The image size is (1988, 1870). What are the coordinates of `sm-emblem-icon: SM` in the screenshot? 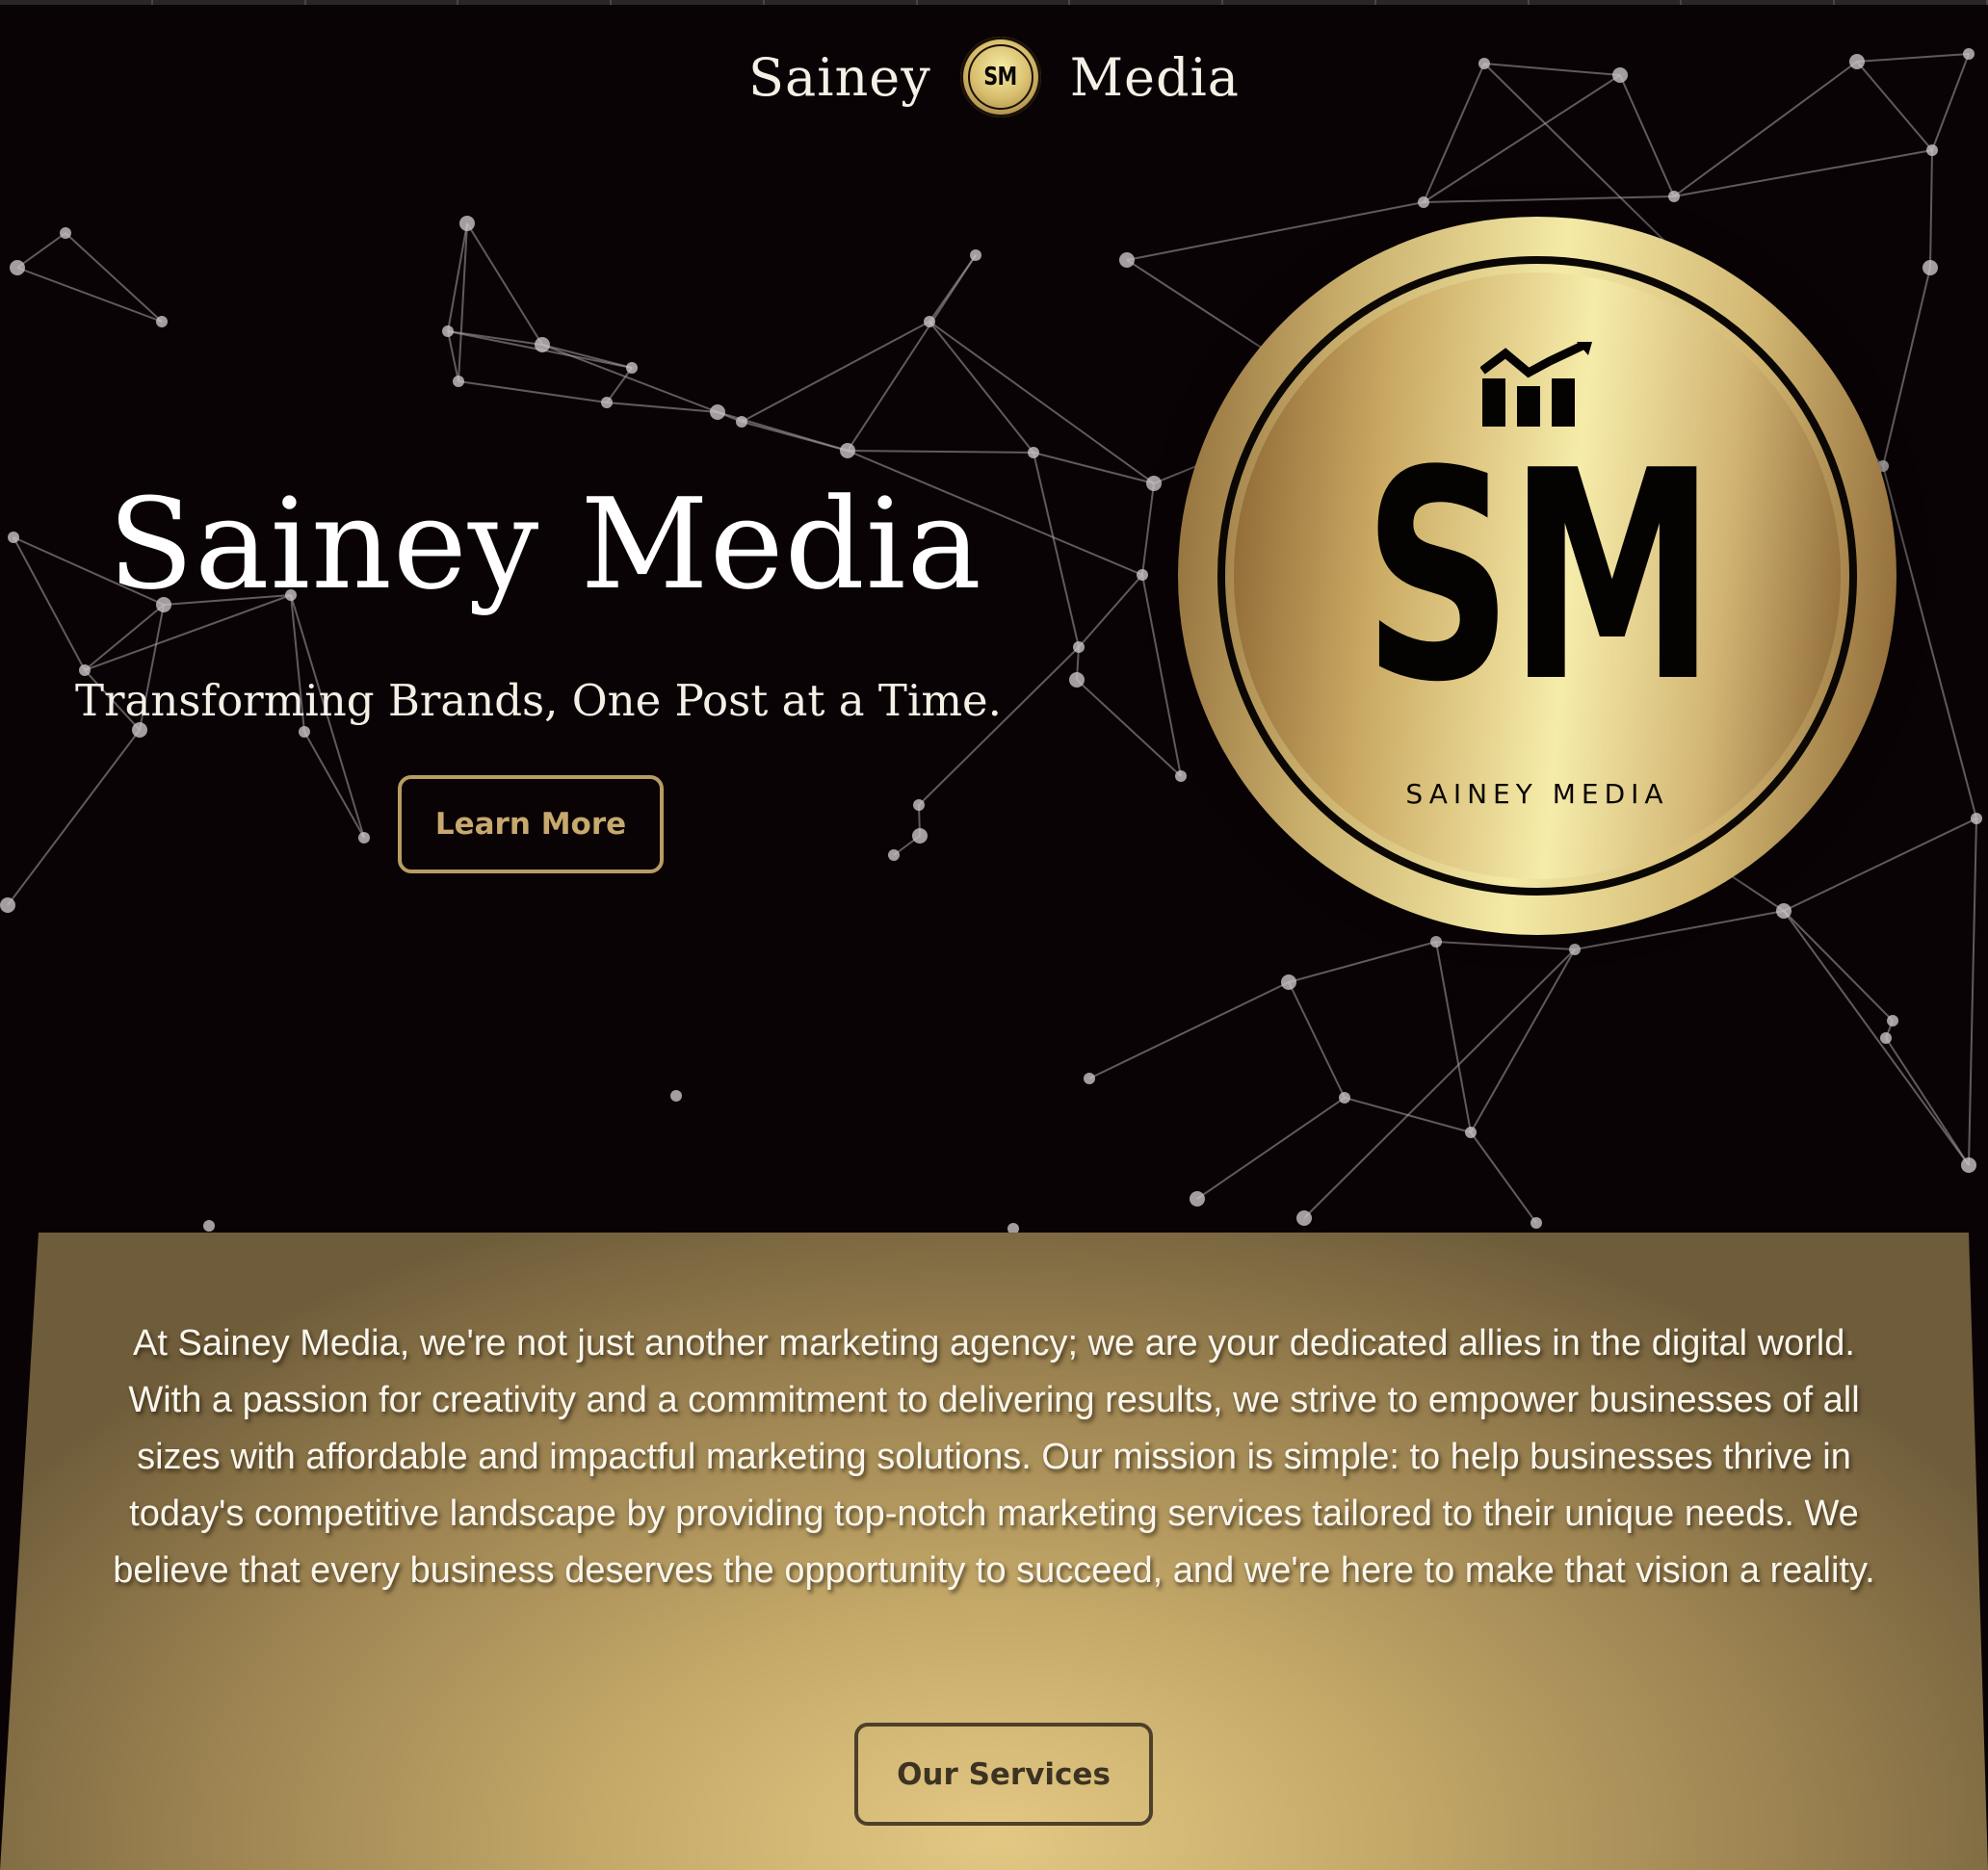 It's located at (1000, 77).